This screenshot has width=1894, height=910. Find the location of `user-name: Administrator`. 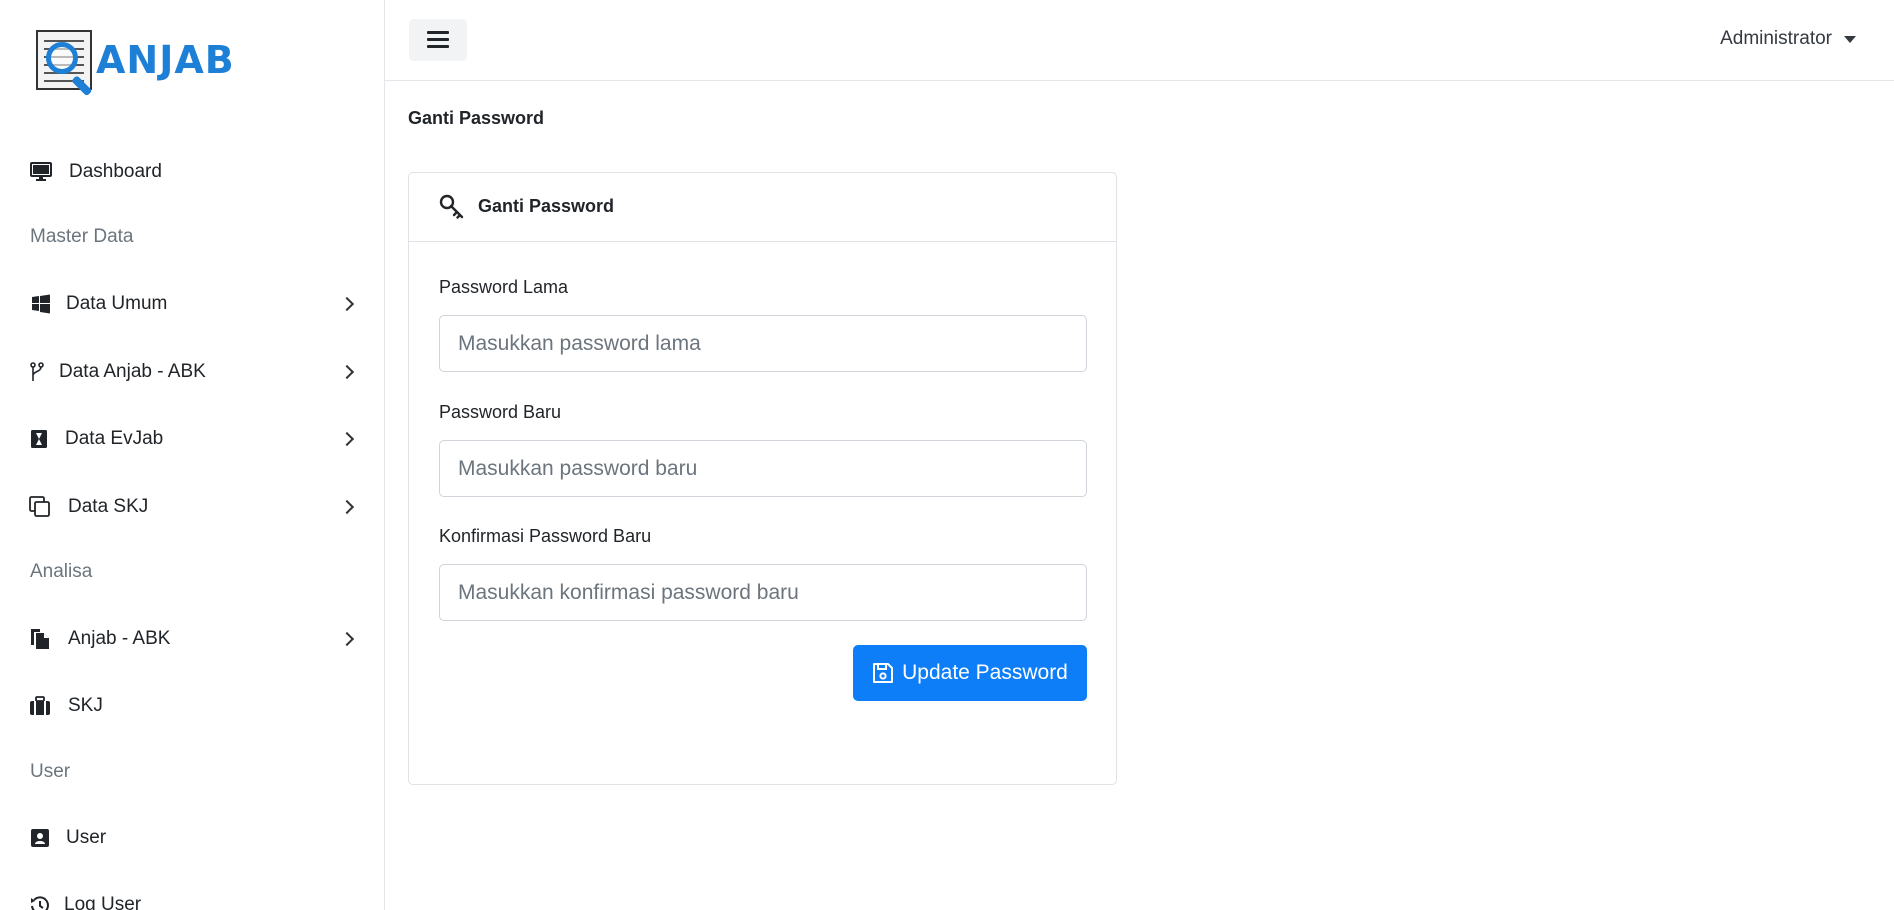

user-name: Administrator is located at coordinates (1776, 38).